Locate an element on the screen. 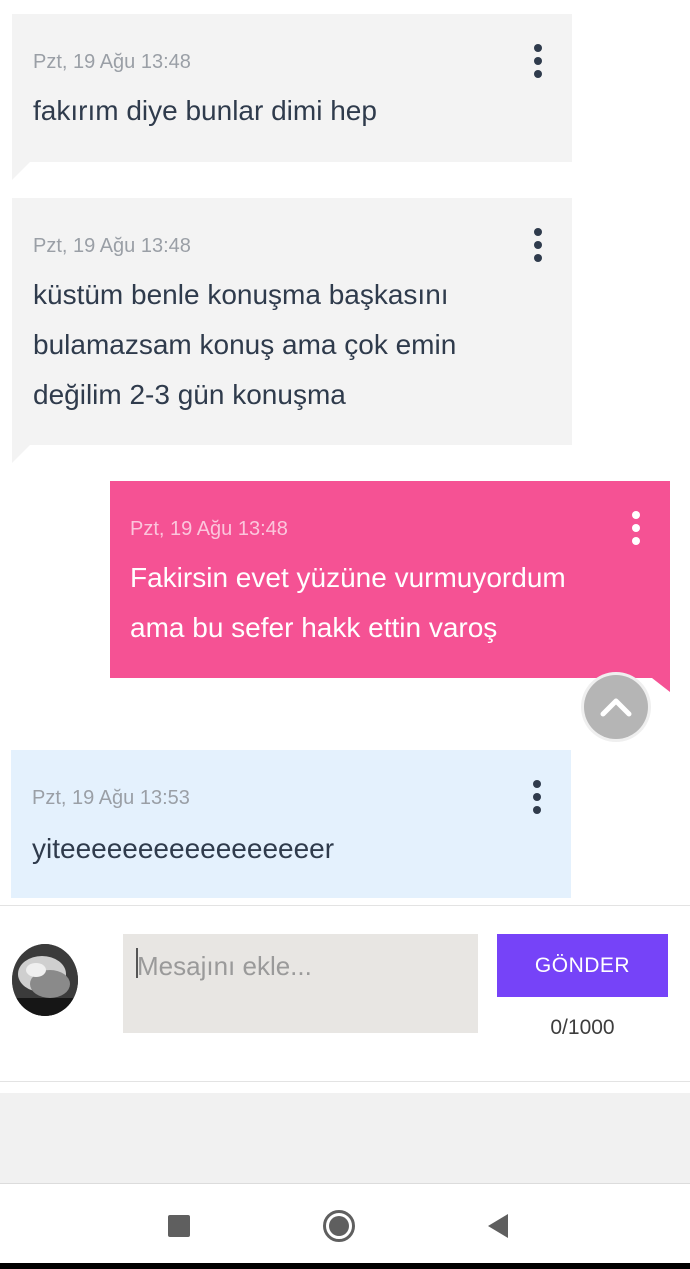 The height and width of the screenshot is (1269, 690). message-text: fakırım diye bunlar dimi hep is located at coordinates (205, 110).